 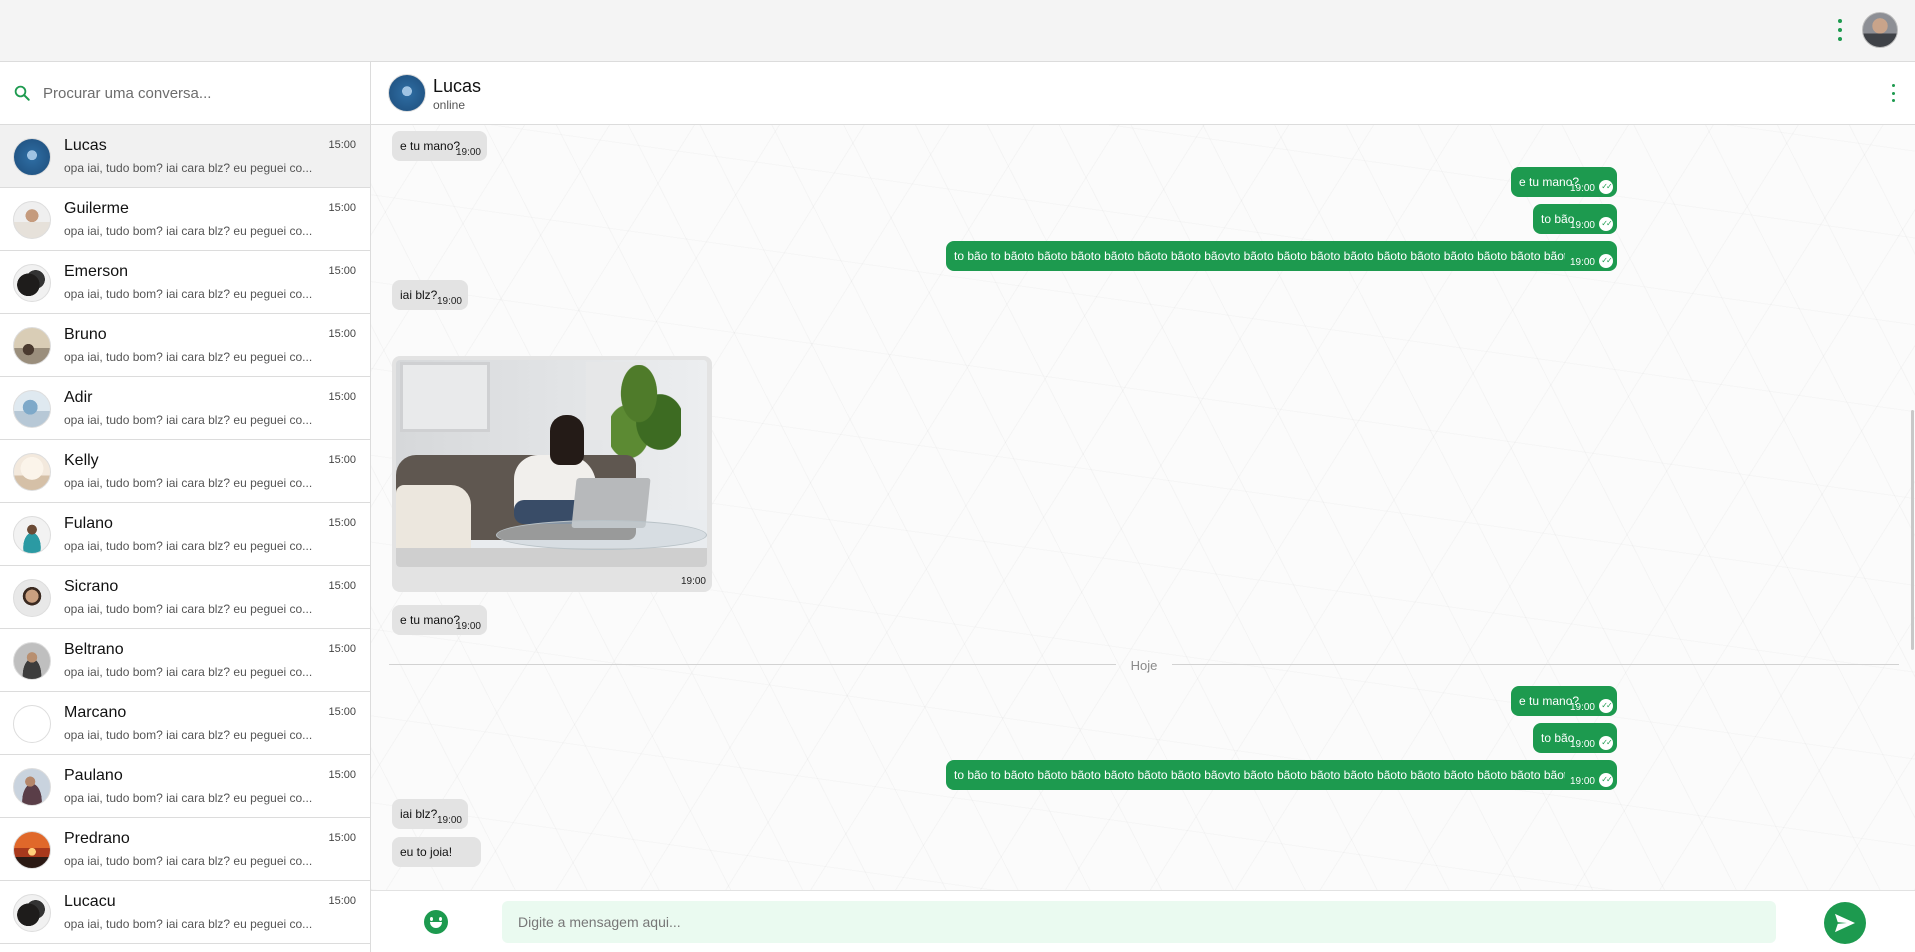 I want to click on more-options-icon, so click(x=1840, y=30).